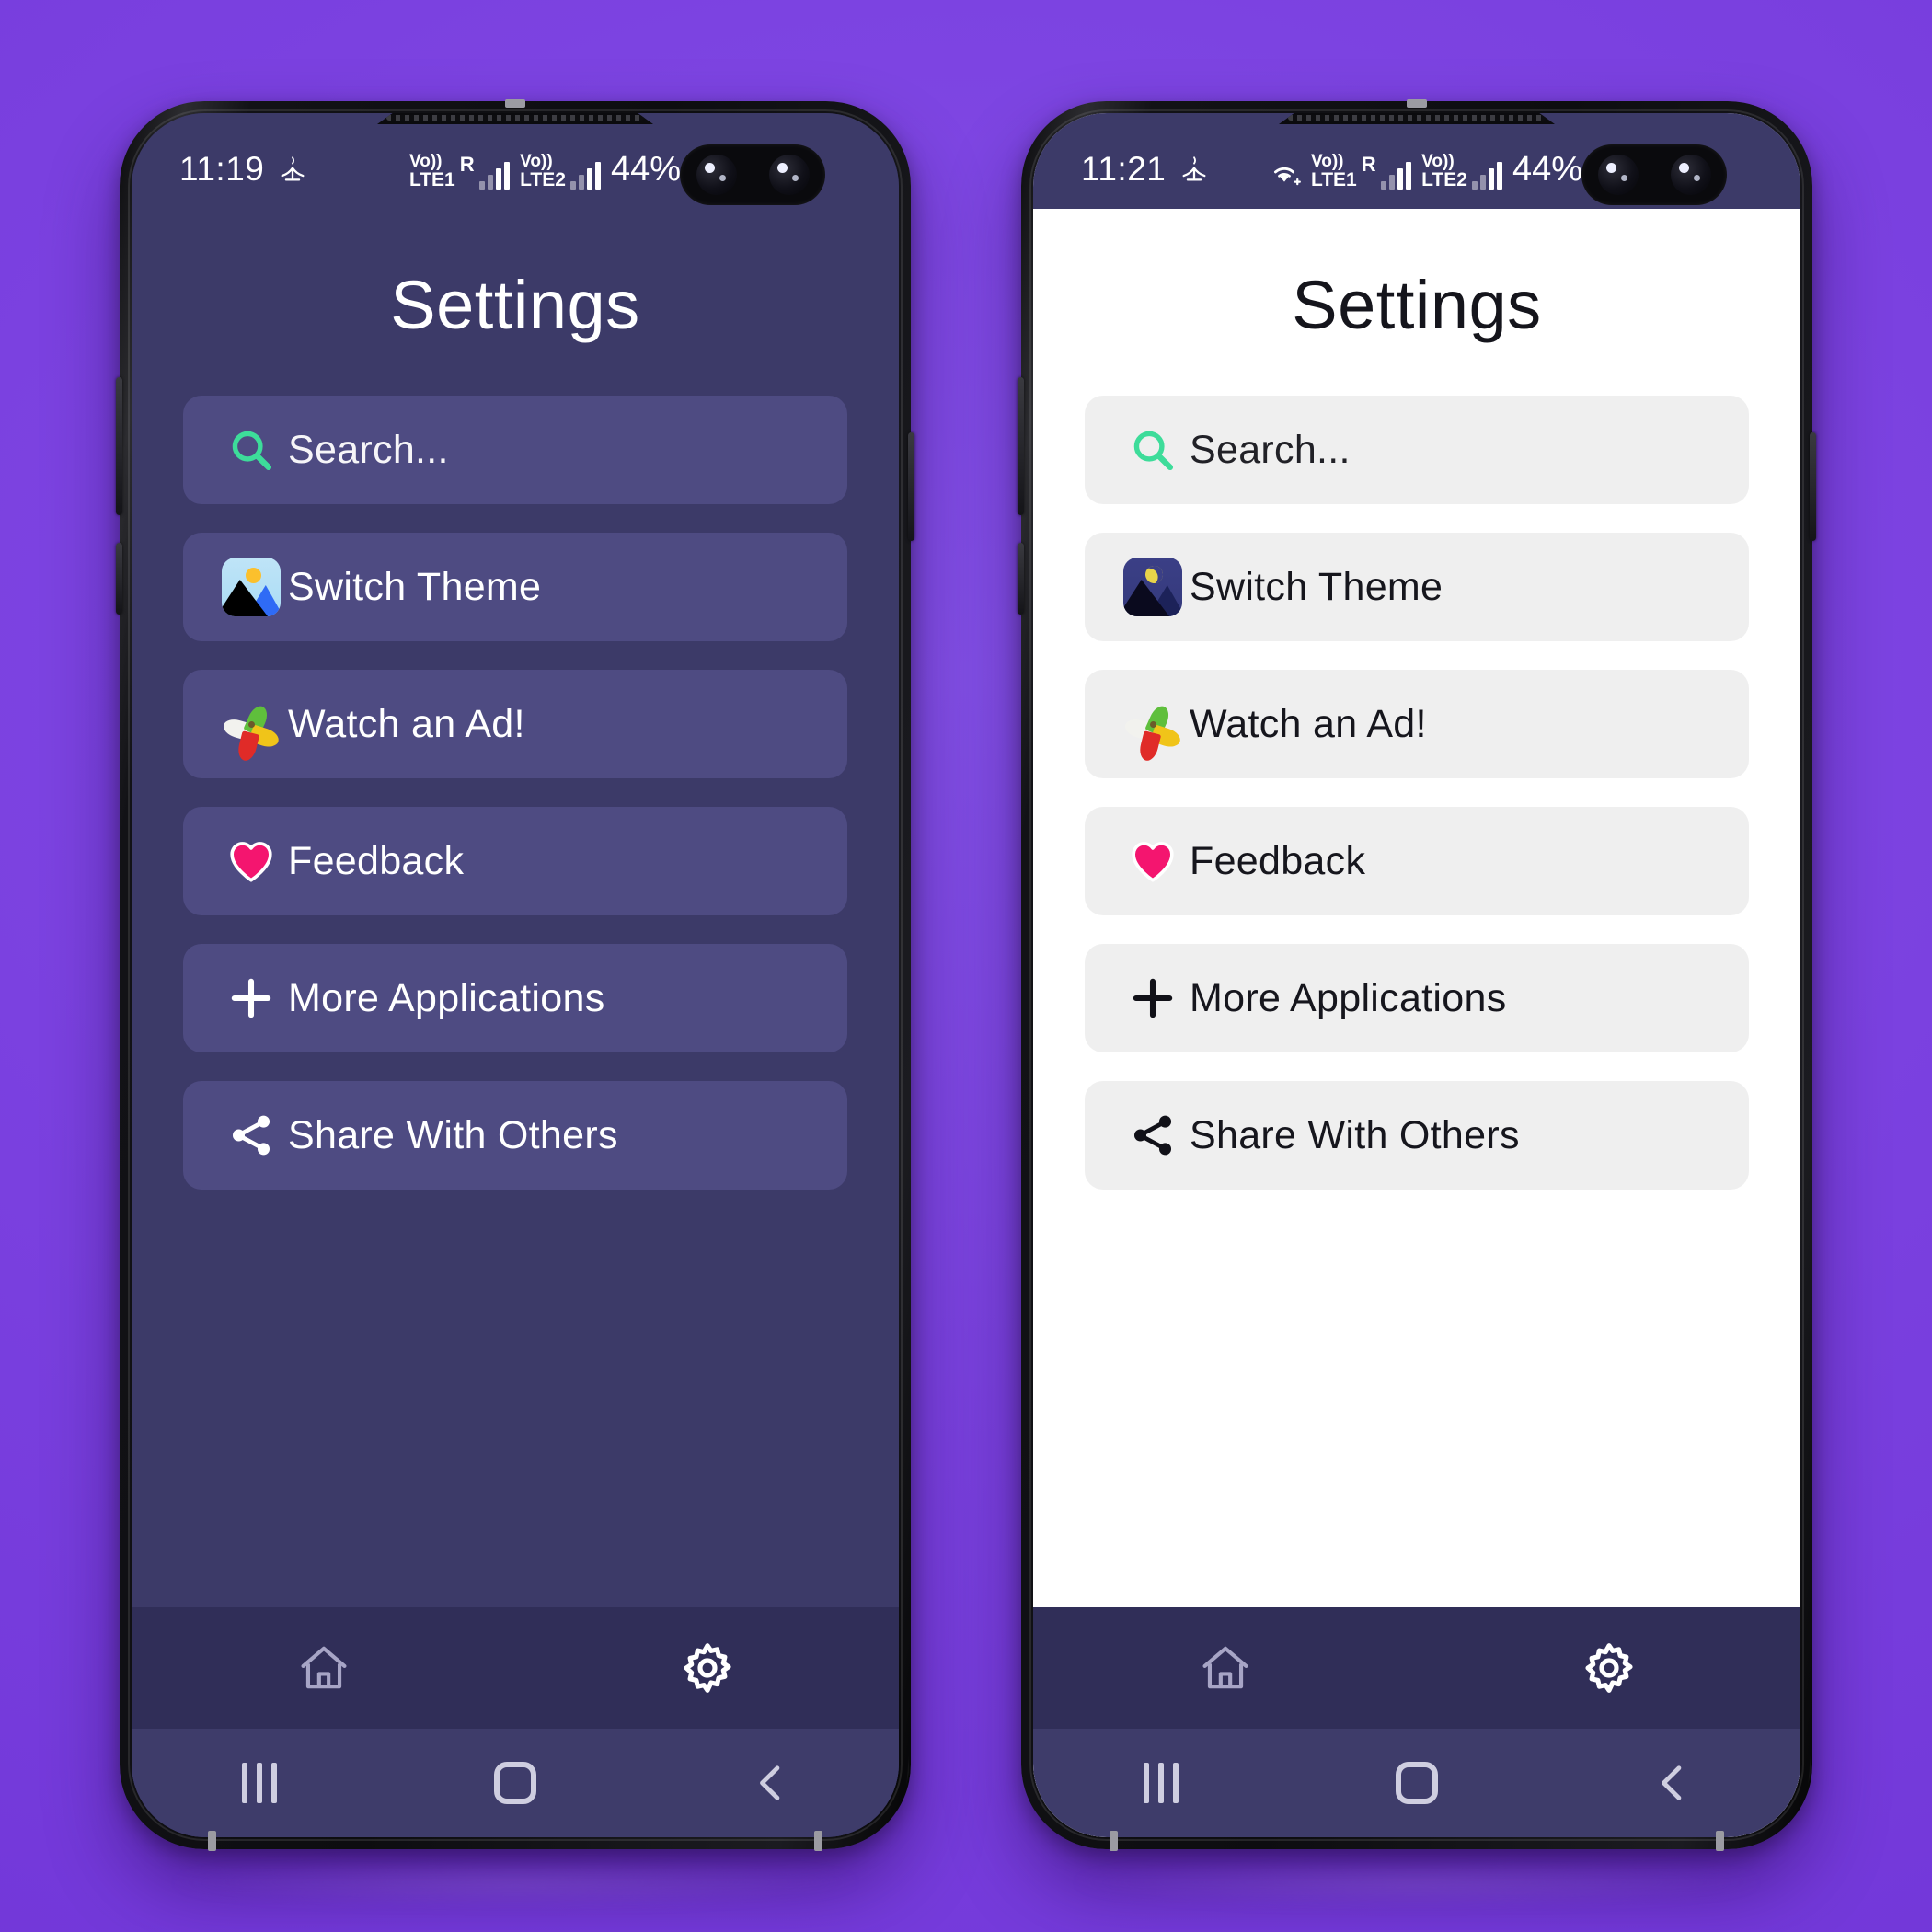 Image resolution: width=1932 pixels, height=1932 pixels. I want to click on sim1-indicator: Vo)) LTE1 R, so click(1361, 170).